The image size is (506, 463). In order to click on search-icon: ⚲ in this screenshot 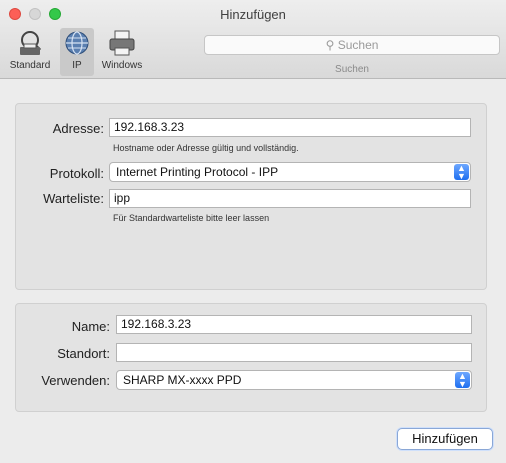, I will do `click(330, 45)`.